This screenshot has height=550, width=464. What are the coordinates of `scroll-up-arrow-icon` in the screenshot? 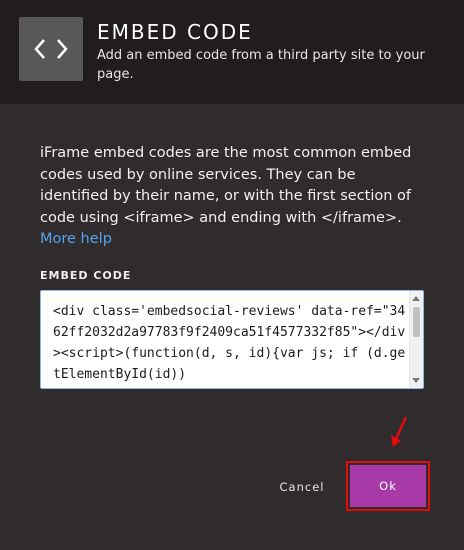 It's located at (416, 298).